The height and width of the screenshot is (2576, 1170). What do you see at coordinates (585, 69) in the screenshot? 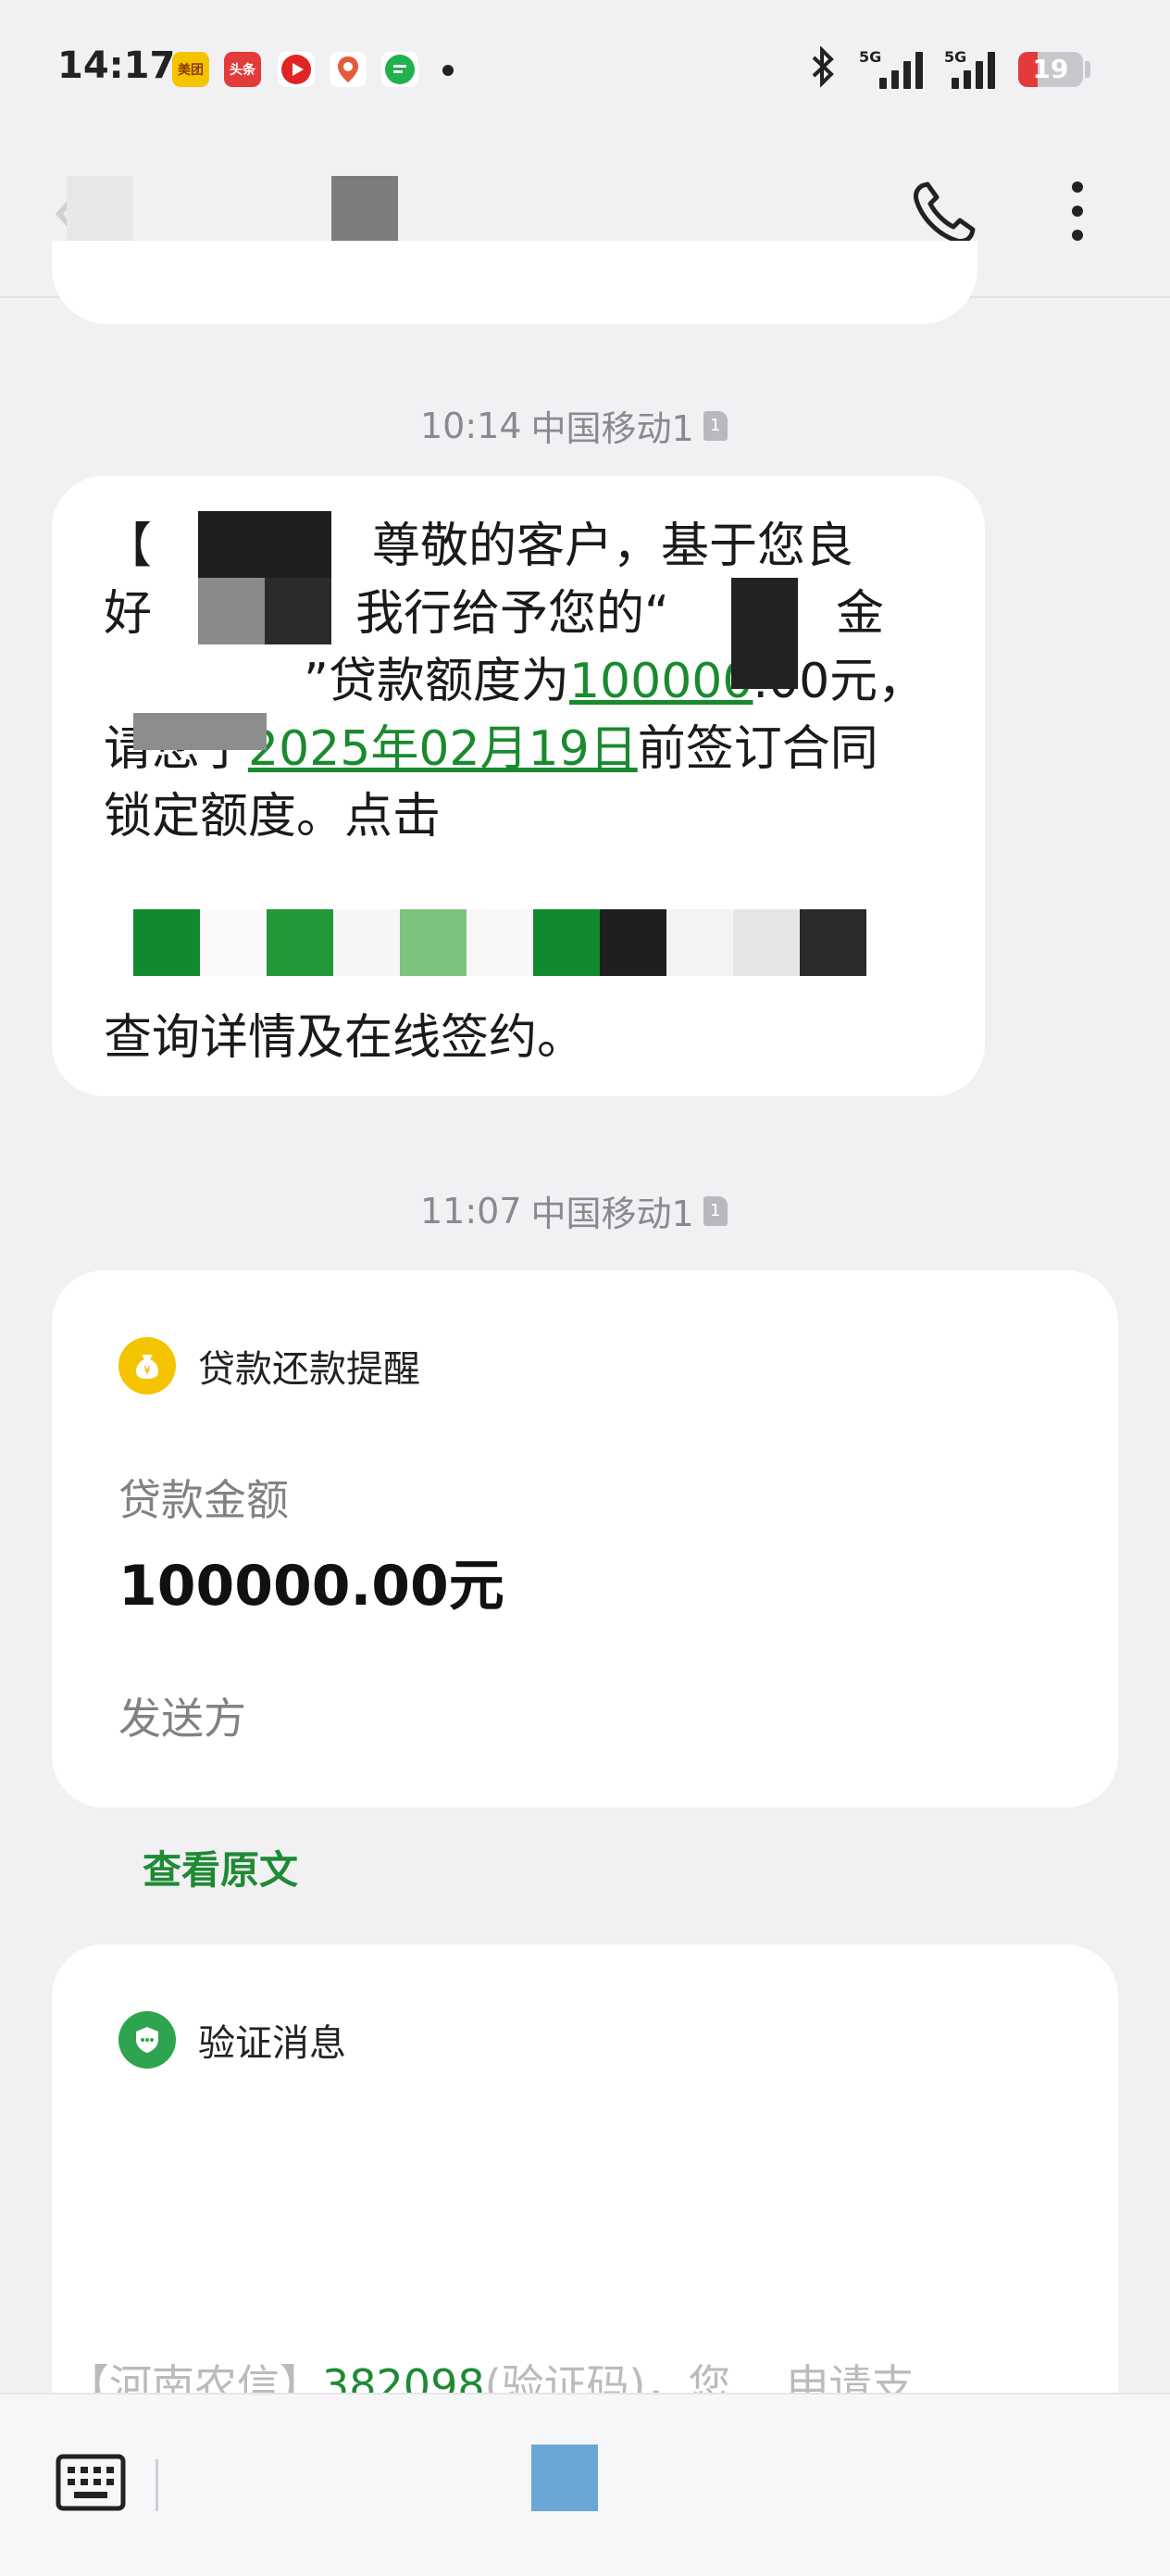
I see `status-bar: 14:17 美团 头条 5G 5G 19` at bounding box center [585, 69].